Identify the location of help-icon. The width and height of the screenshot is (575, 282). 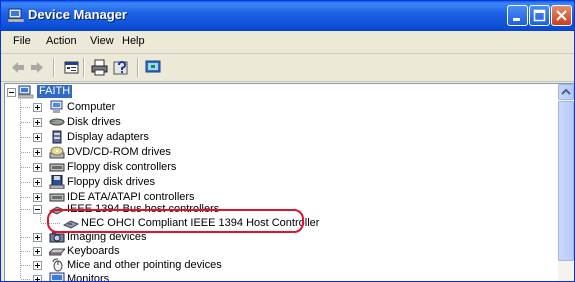
(121, 67).